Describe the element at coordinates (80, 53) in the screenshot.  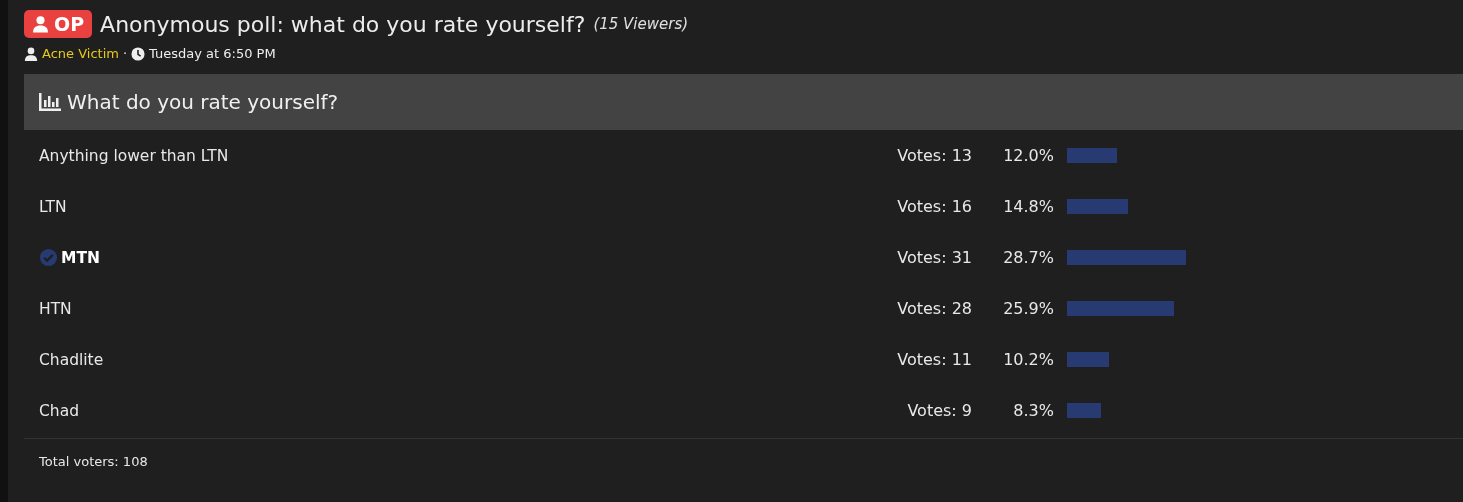
I see `author-link: Acne Victim` at that location.